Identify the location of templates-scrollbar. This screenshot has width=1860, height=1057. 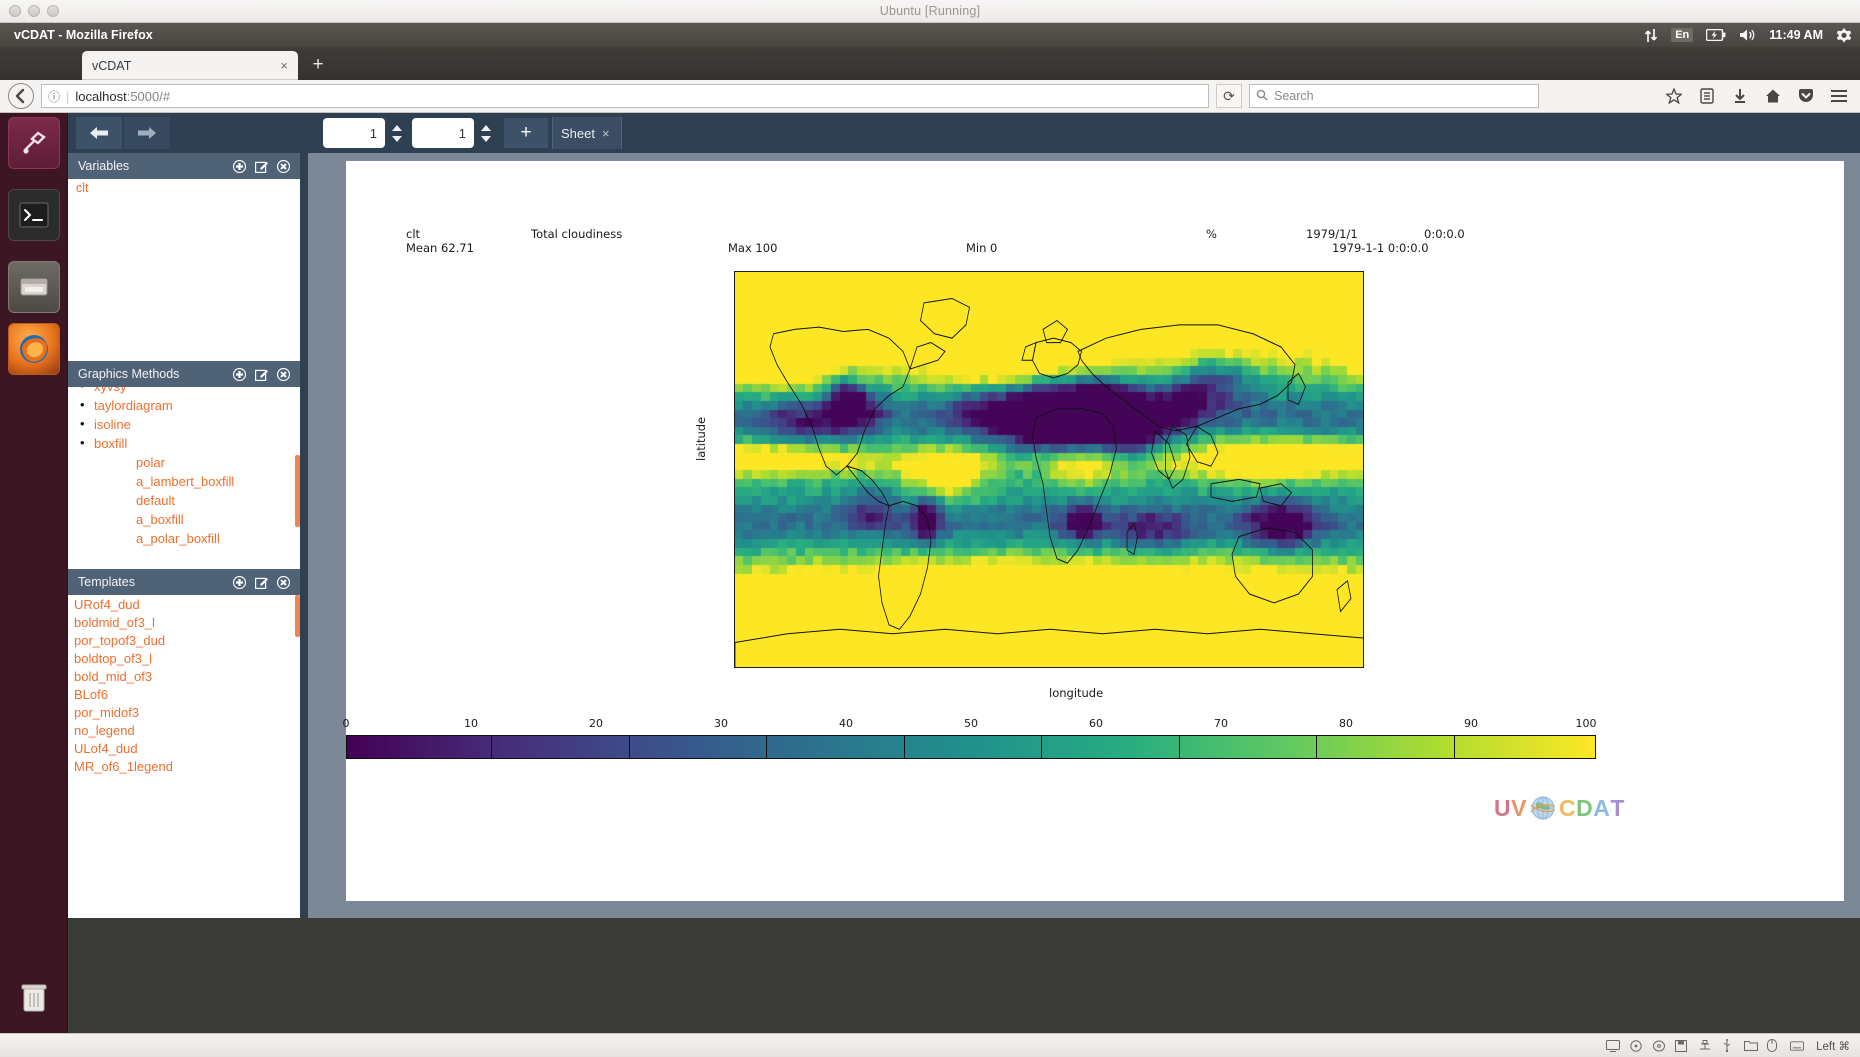
(297, 616).